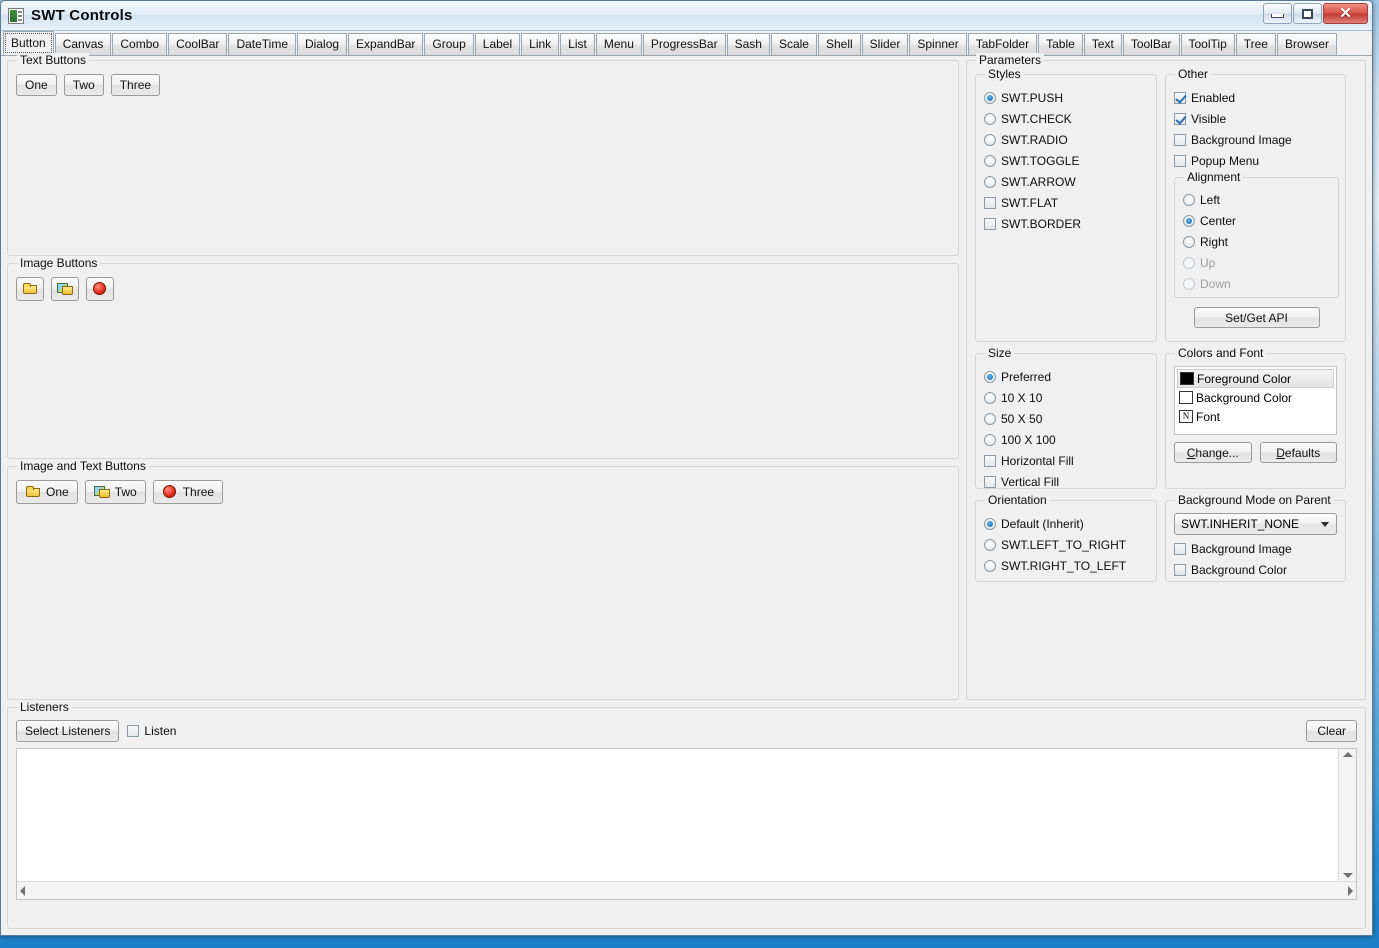  Describe the element at coordinates (36, 85) in the screenshot. I see `text-button-one: One` at that location.